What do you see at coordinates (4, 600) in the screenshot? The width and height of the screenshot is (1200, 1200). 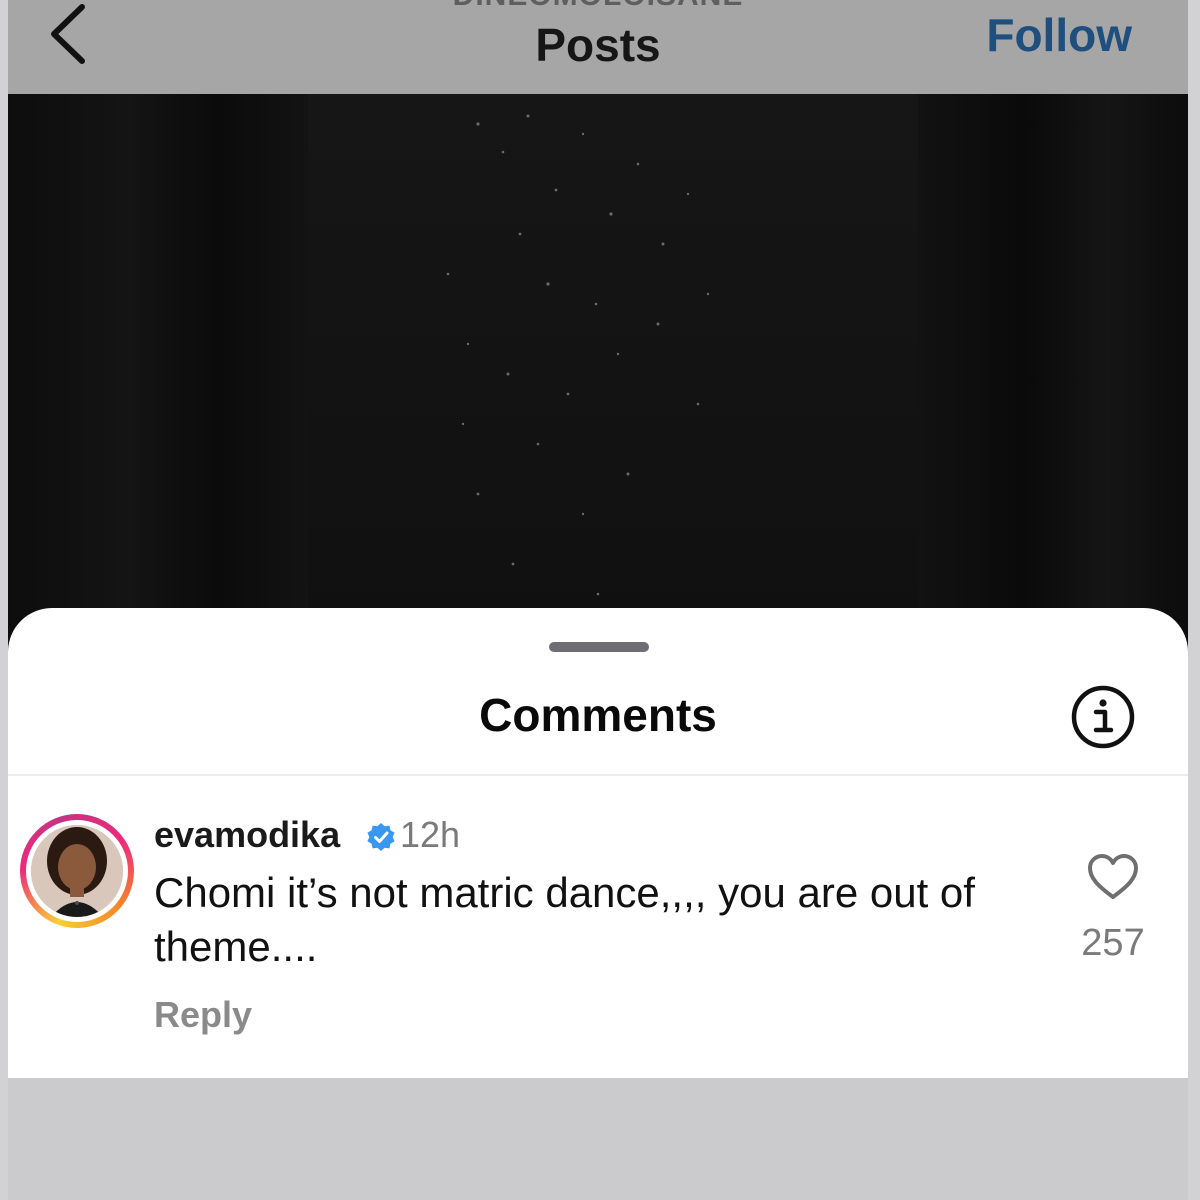 I see `frame-edge-left` at bounding box center [4, 600].